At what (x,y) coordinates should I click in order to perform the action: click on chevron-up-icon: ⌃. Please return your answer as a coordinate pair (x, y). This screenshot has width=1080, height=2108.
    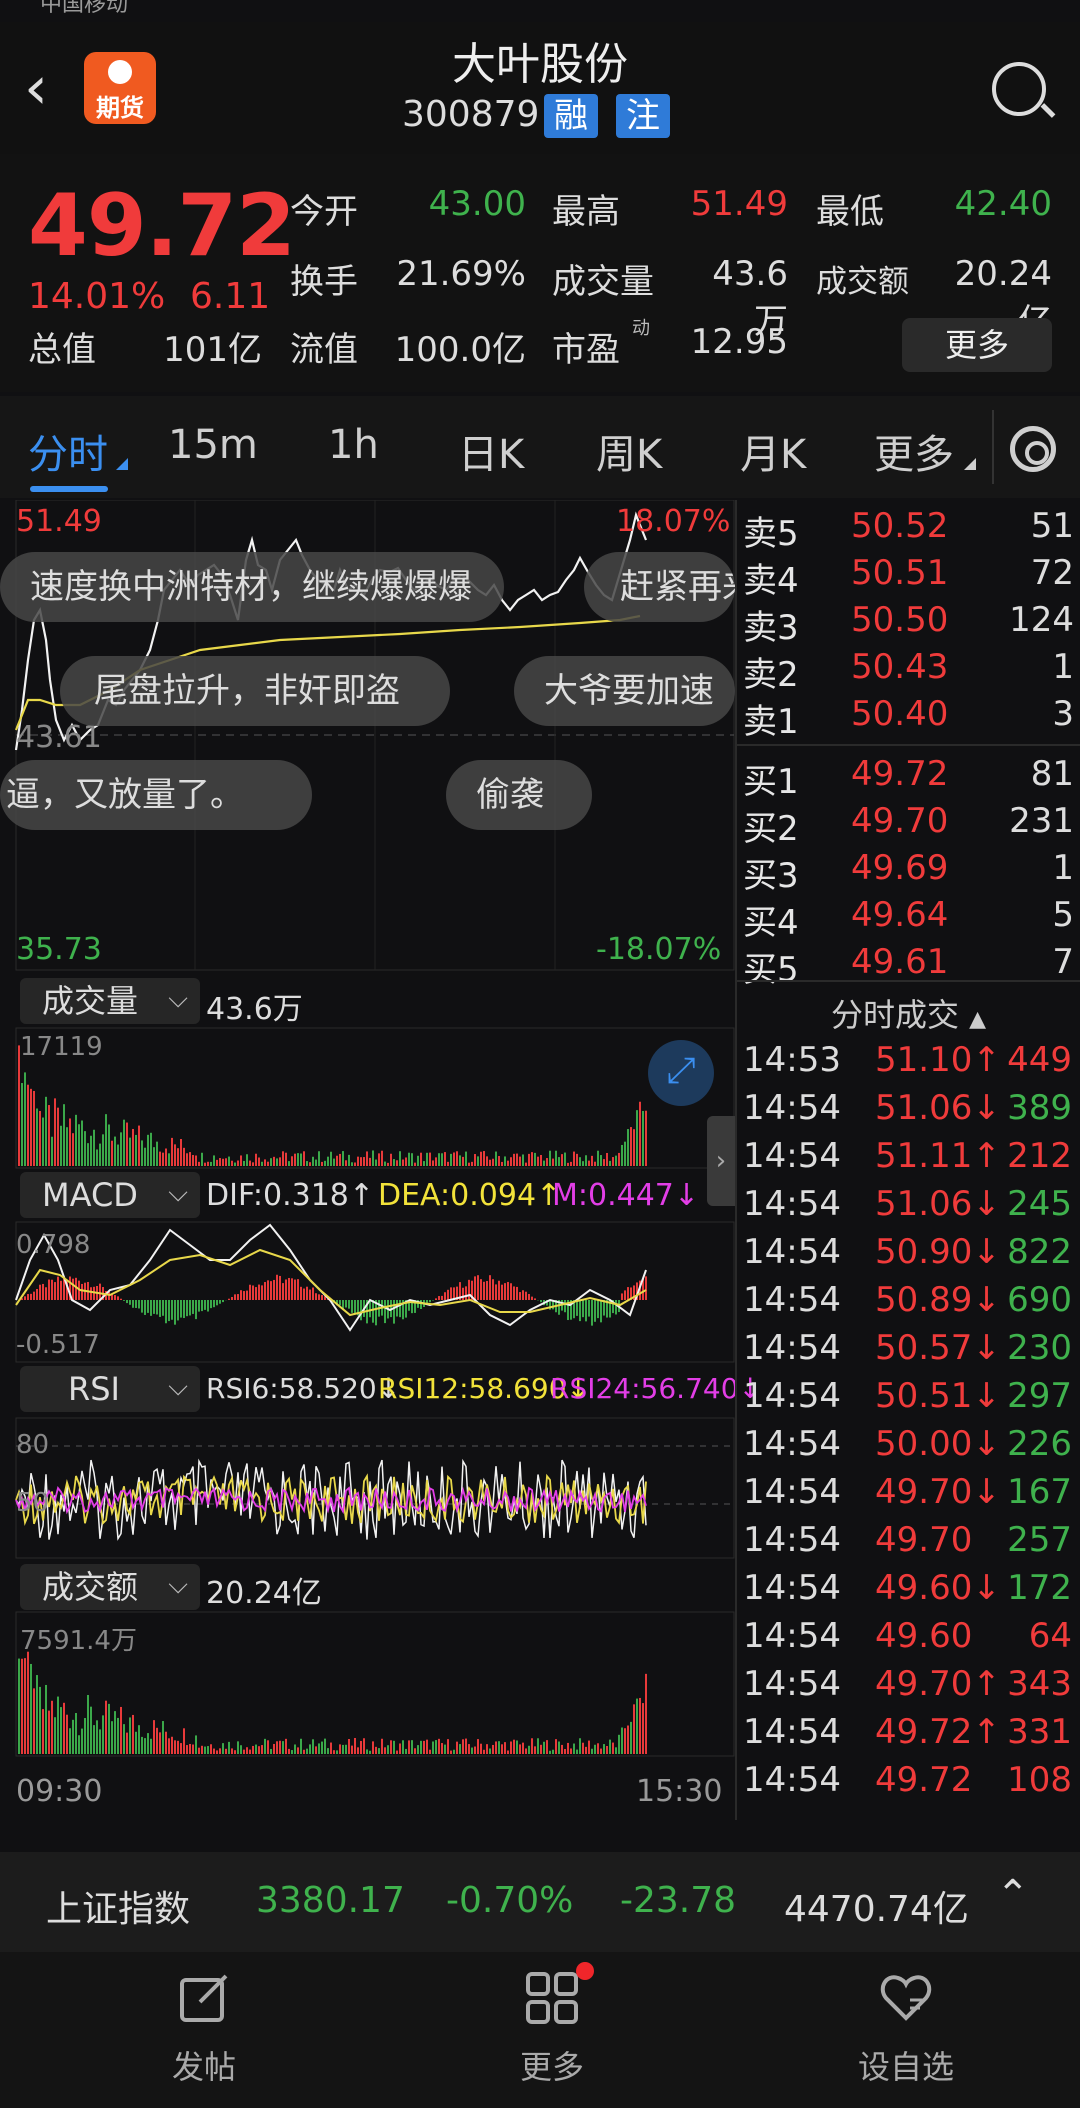
    Looking at the image, I should click on (1013, 1895).